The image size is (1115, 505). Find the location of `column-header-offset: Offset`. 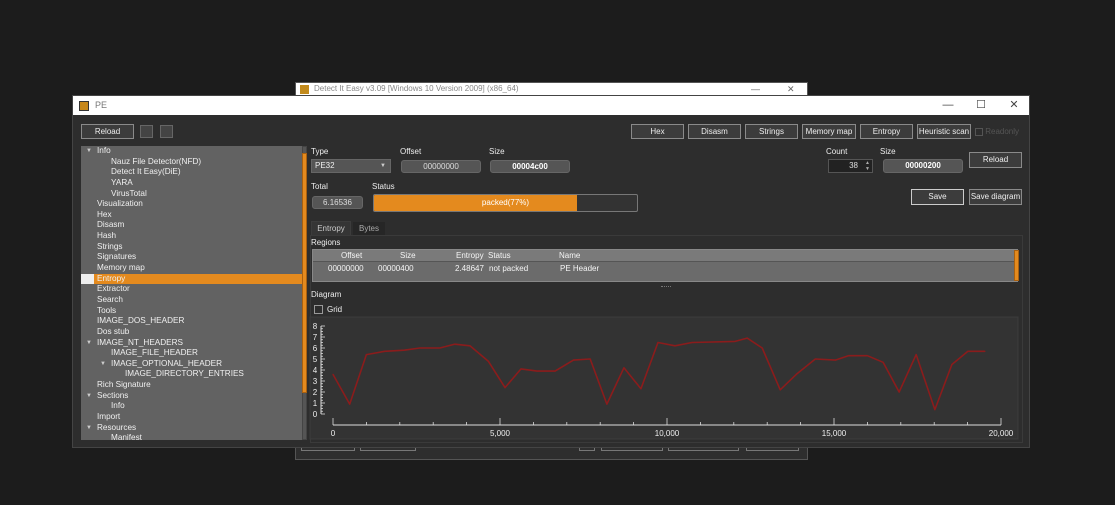

column-header-offset: Offset is located at coordinates (351, 256).